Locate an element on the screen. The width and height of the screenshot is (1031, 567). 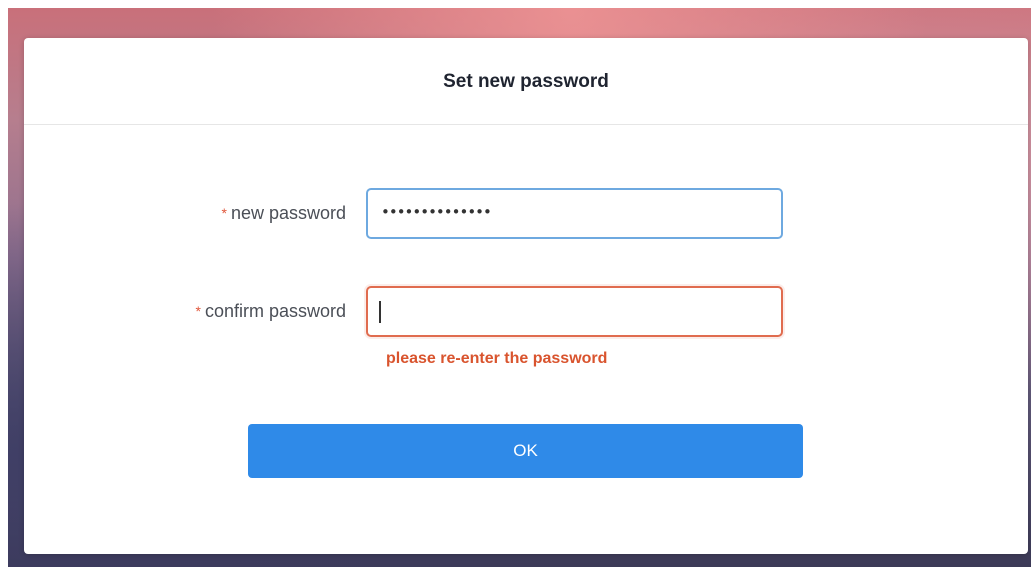
confirm-password-label: * confirm password is located at coordinates (195, 311).